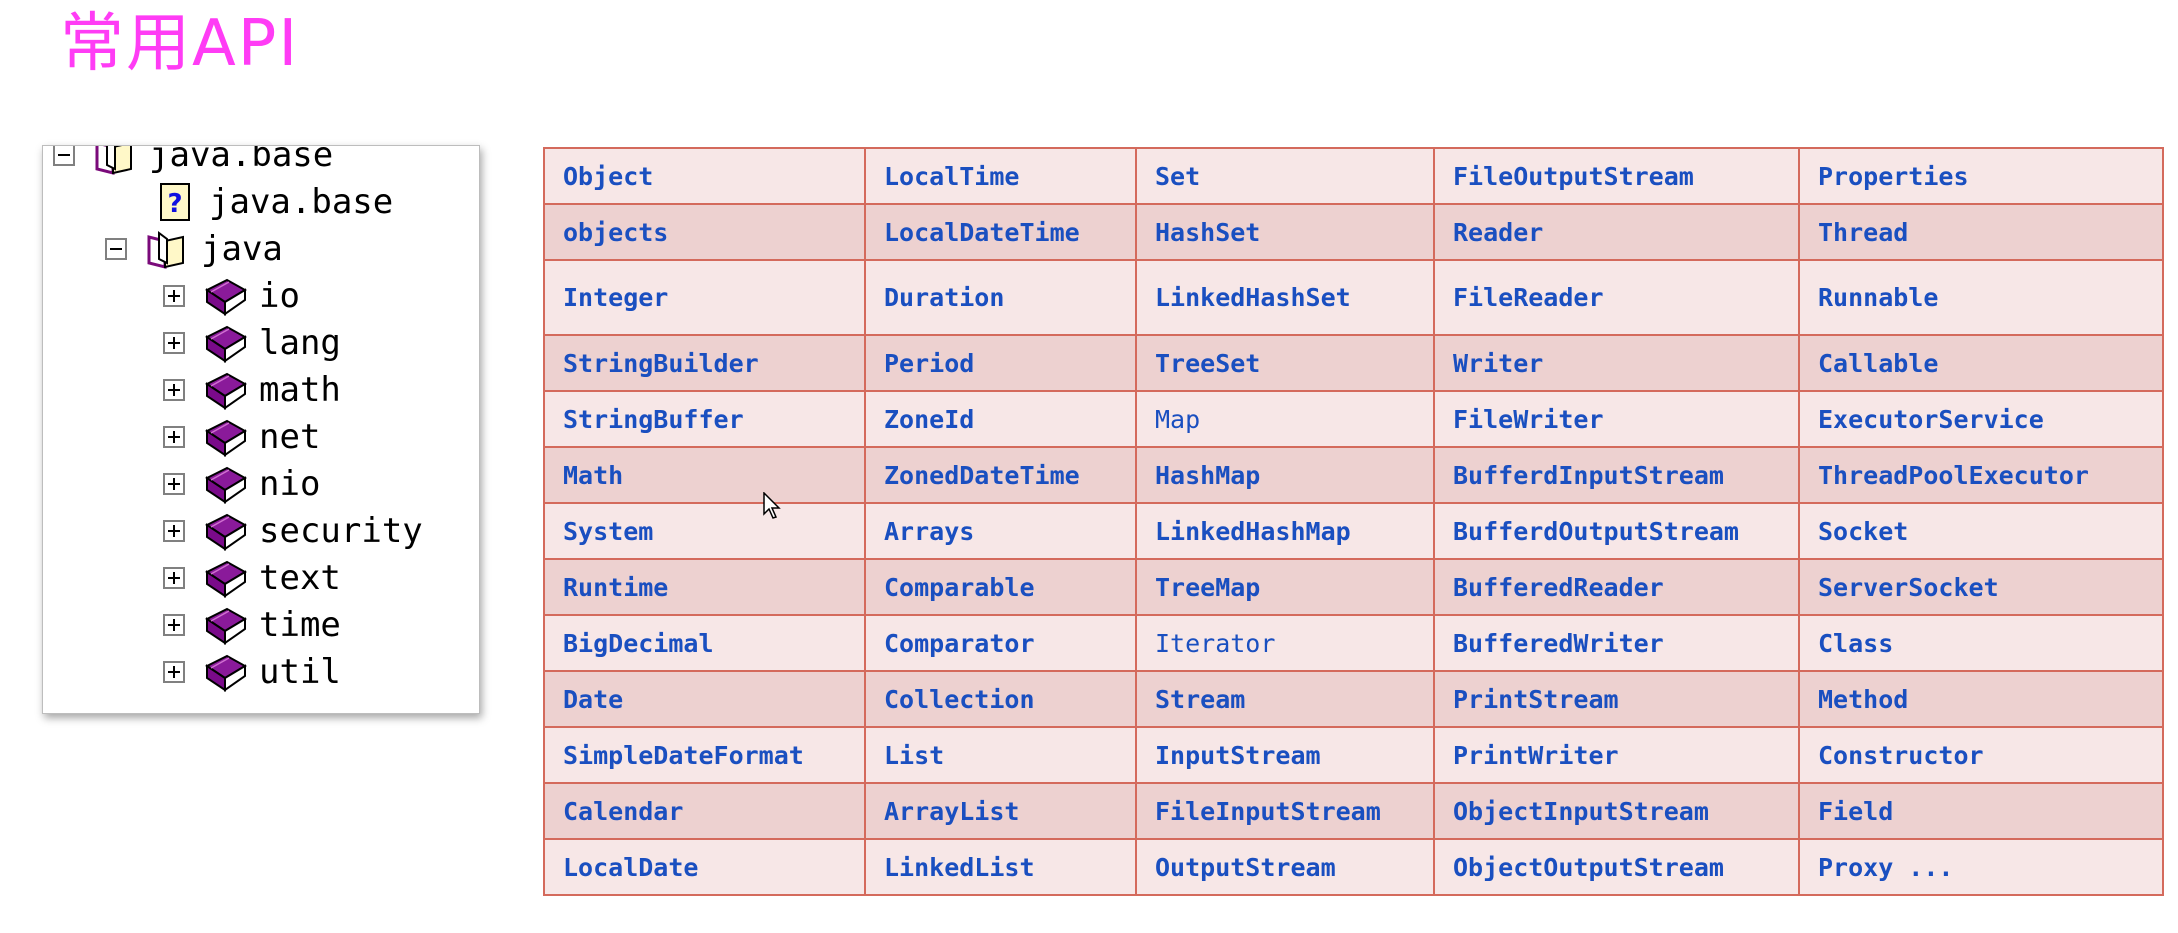 This screenshot has height=933, width=2178. What do you see at coordinates (1285, 811) in the screenshot?
I see `class-cell: FileInputStream` at bounding box center [1285, 811].